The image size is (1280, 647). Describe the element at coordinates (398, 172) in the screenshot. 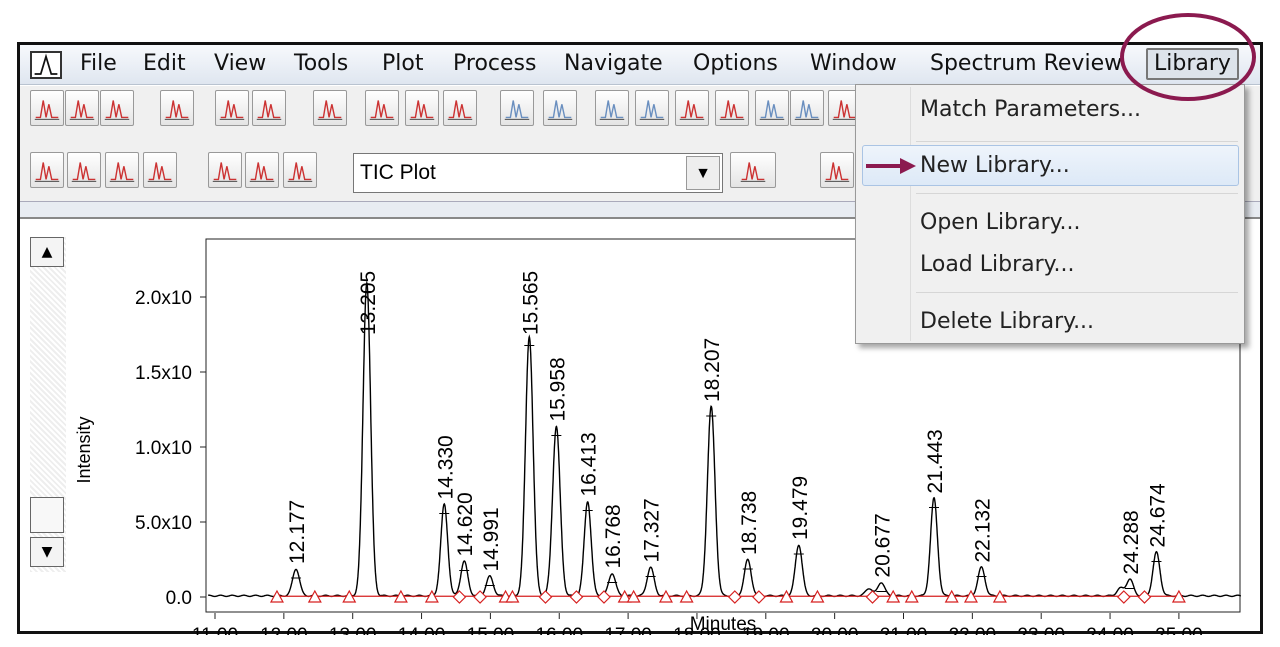

I see `plot-type-value: TIC Plot` at that location.